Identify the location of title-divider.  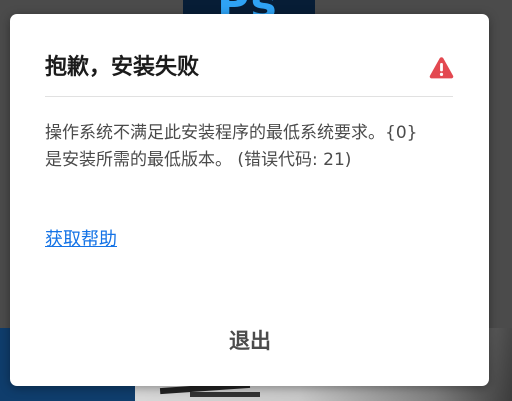
(249, 96).